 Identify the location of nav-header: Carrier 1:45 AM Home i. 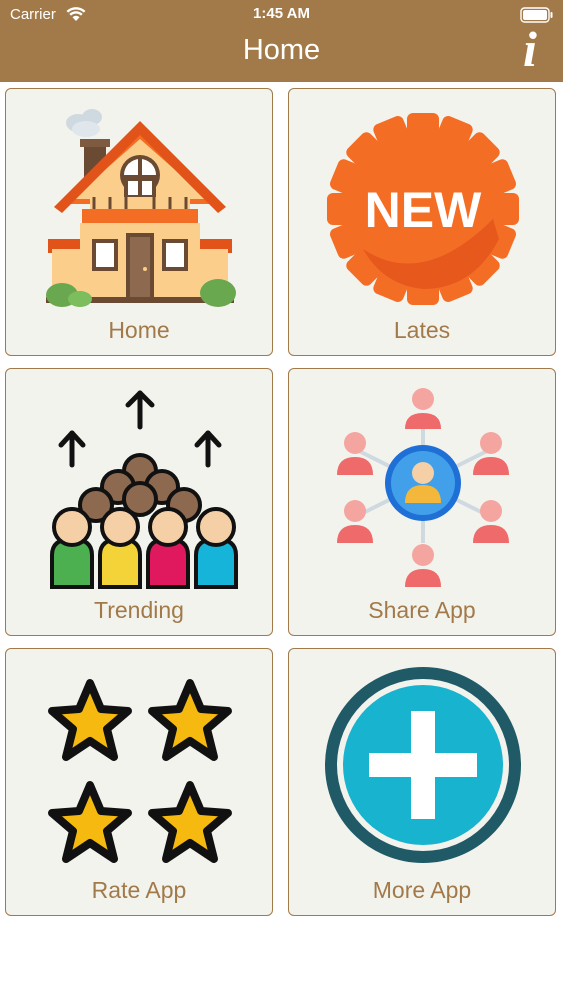
(281, 41).